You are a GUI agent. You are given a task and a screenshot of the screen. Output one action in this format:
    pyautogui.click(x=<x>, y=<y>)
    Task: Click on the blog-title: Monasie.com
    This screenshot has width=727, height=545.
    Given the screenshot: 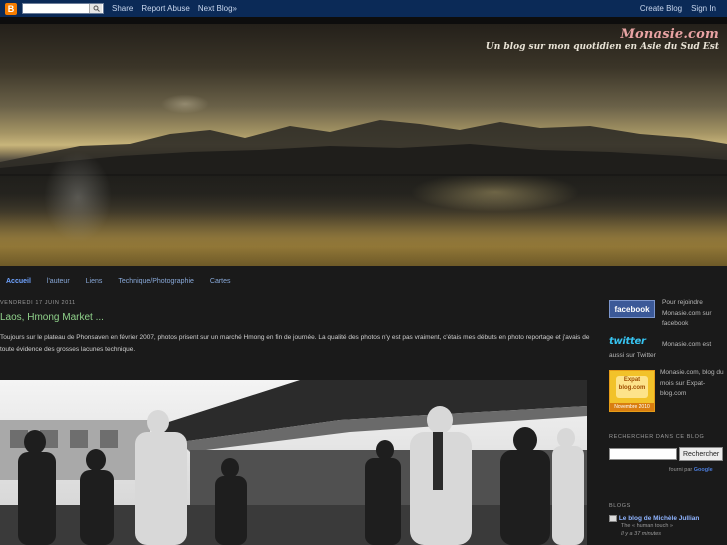 What is the action you would take?
    pyautogui.click(x=669, y=34)
    